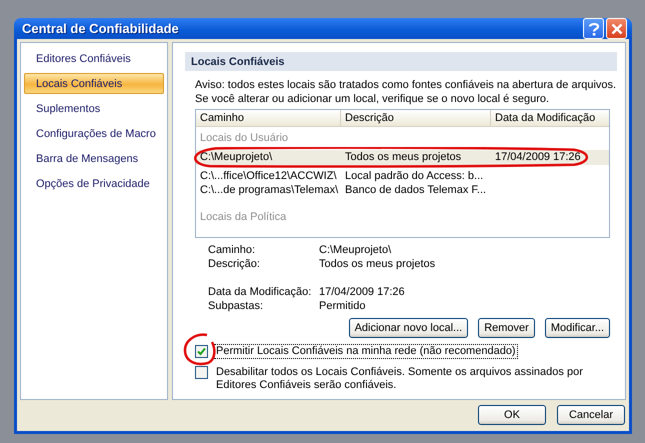 The width and height of the screenshot is (645, 443). What do you see at coordinates (406, 85) in the screenshot?
I see `notice-text: Aviso: todos estes locais são tratados como fontes confiáveis na abertura de arquivos.` at bounding box center [406, 85].